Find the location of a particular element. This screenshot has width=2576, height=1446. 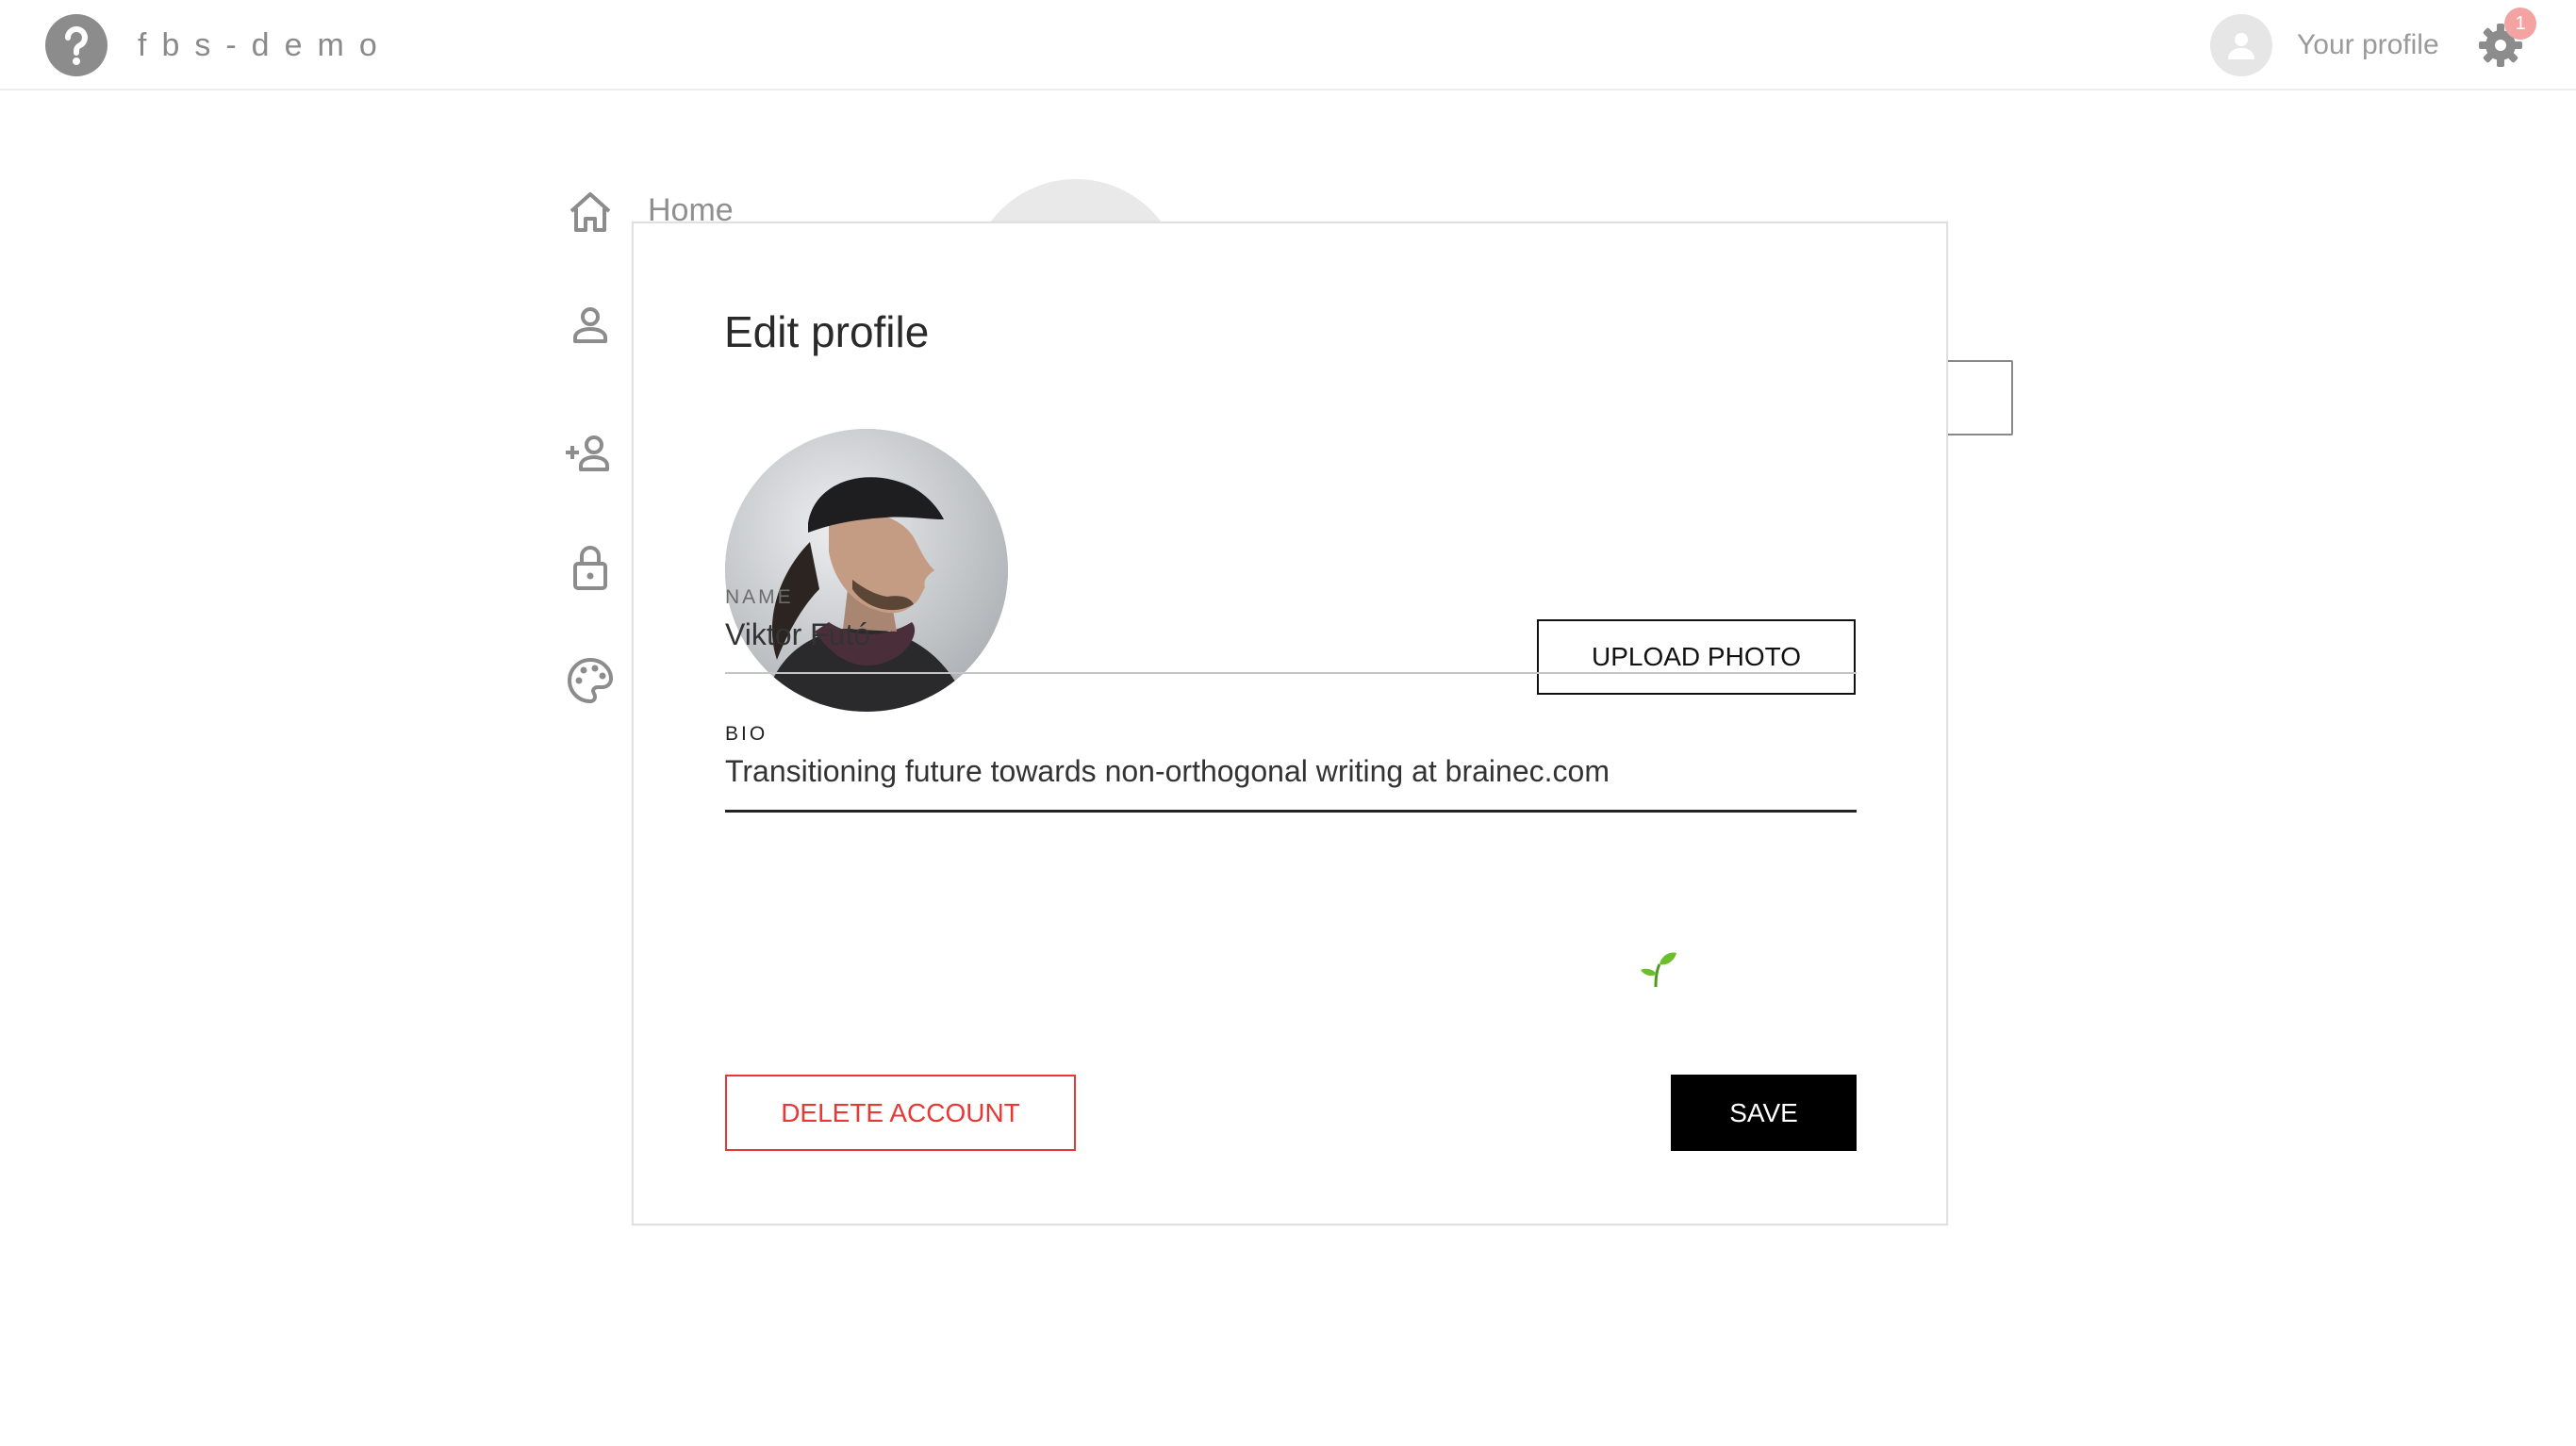

modal-title: Edit profile is located at coordinates (827, 331).